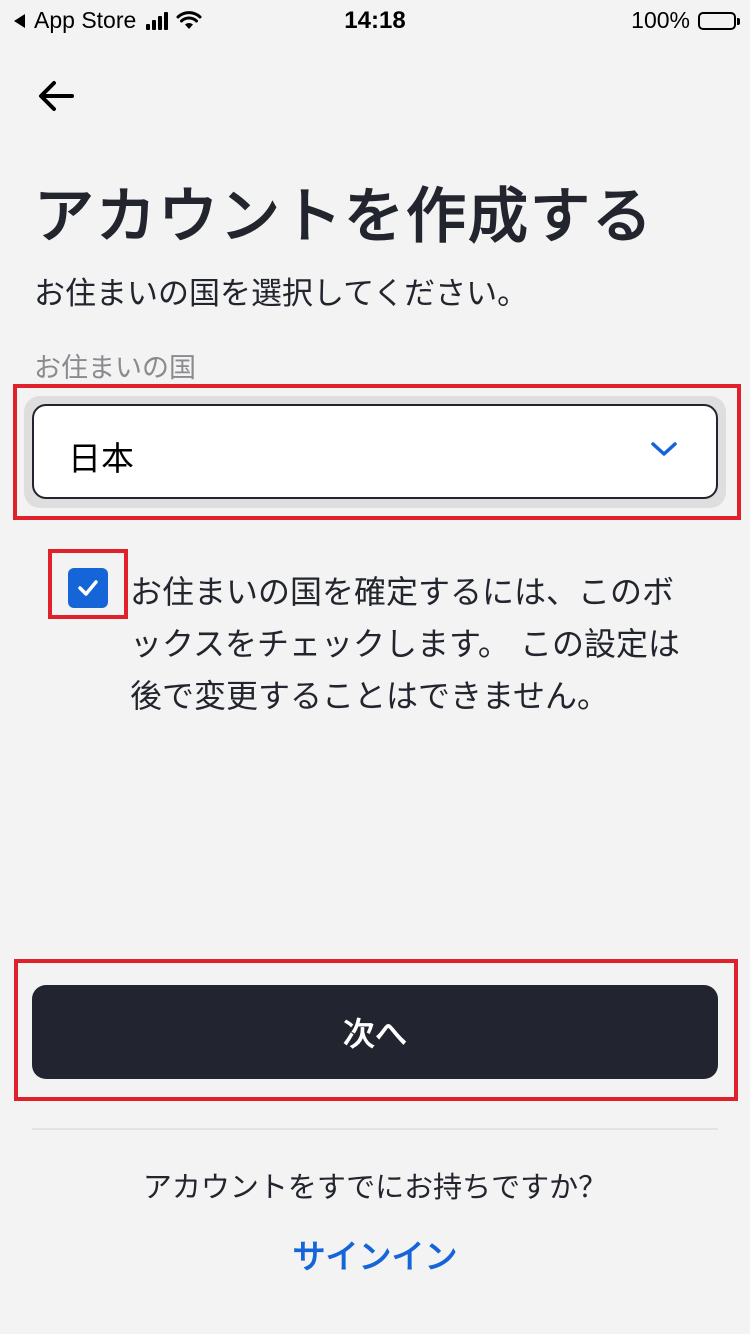 The width and height of the screenshot is (750, 1334). What do you see at coordinates (664, 449) in the screenshot?
I see `chevron-down-icon` at bounding box center [664, 449].